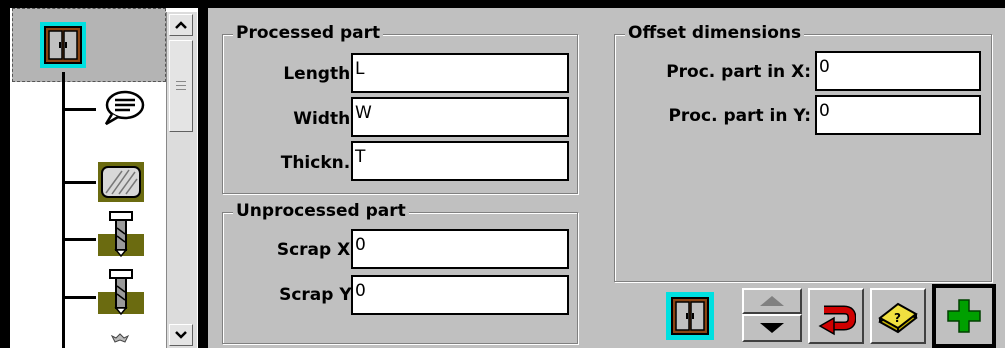 The width and height of the screenshot is (1005, 348). I want to click on scrap-x-input: 0, so click(460, 249).